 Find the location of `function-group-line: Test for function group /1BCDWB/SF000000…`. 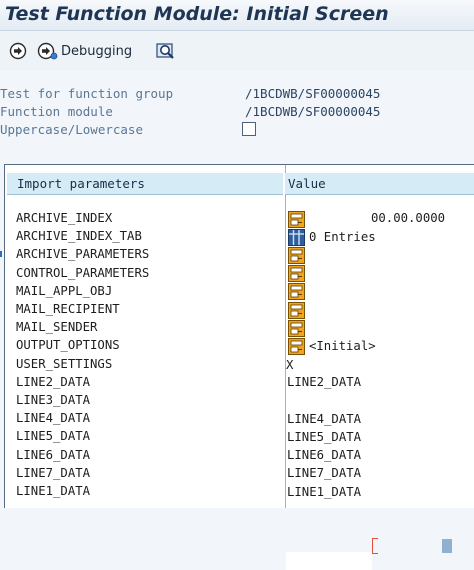

function-group-line: Test for function group /1BCDWB/SF000000… is located at coordinates (190, 93).